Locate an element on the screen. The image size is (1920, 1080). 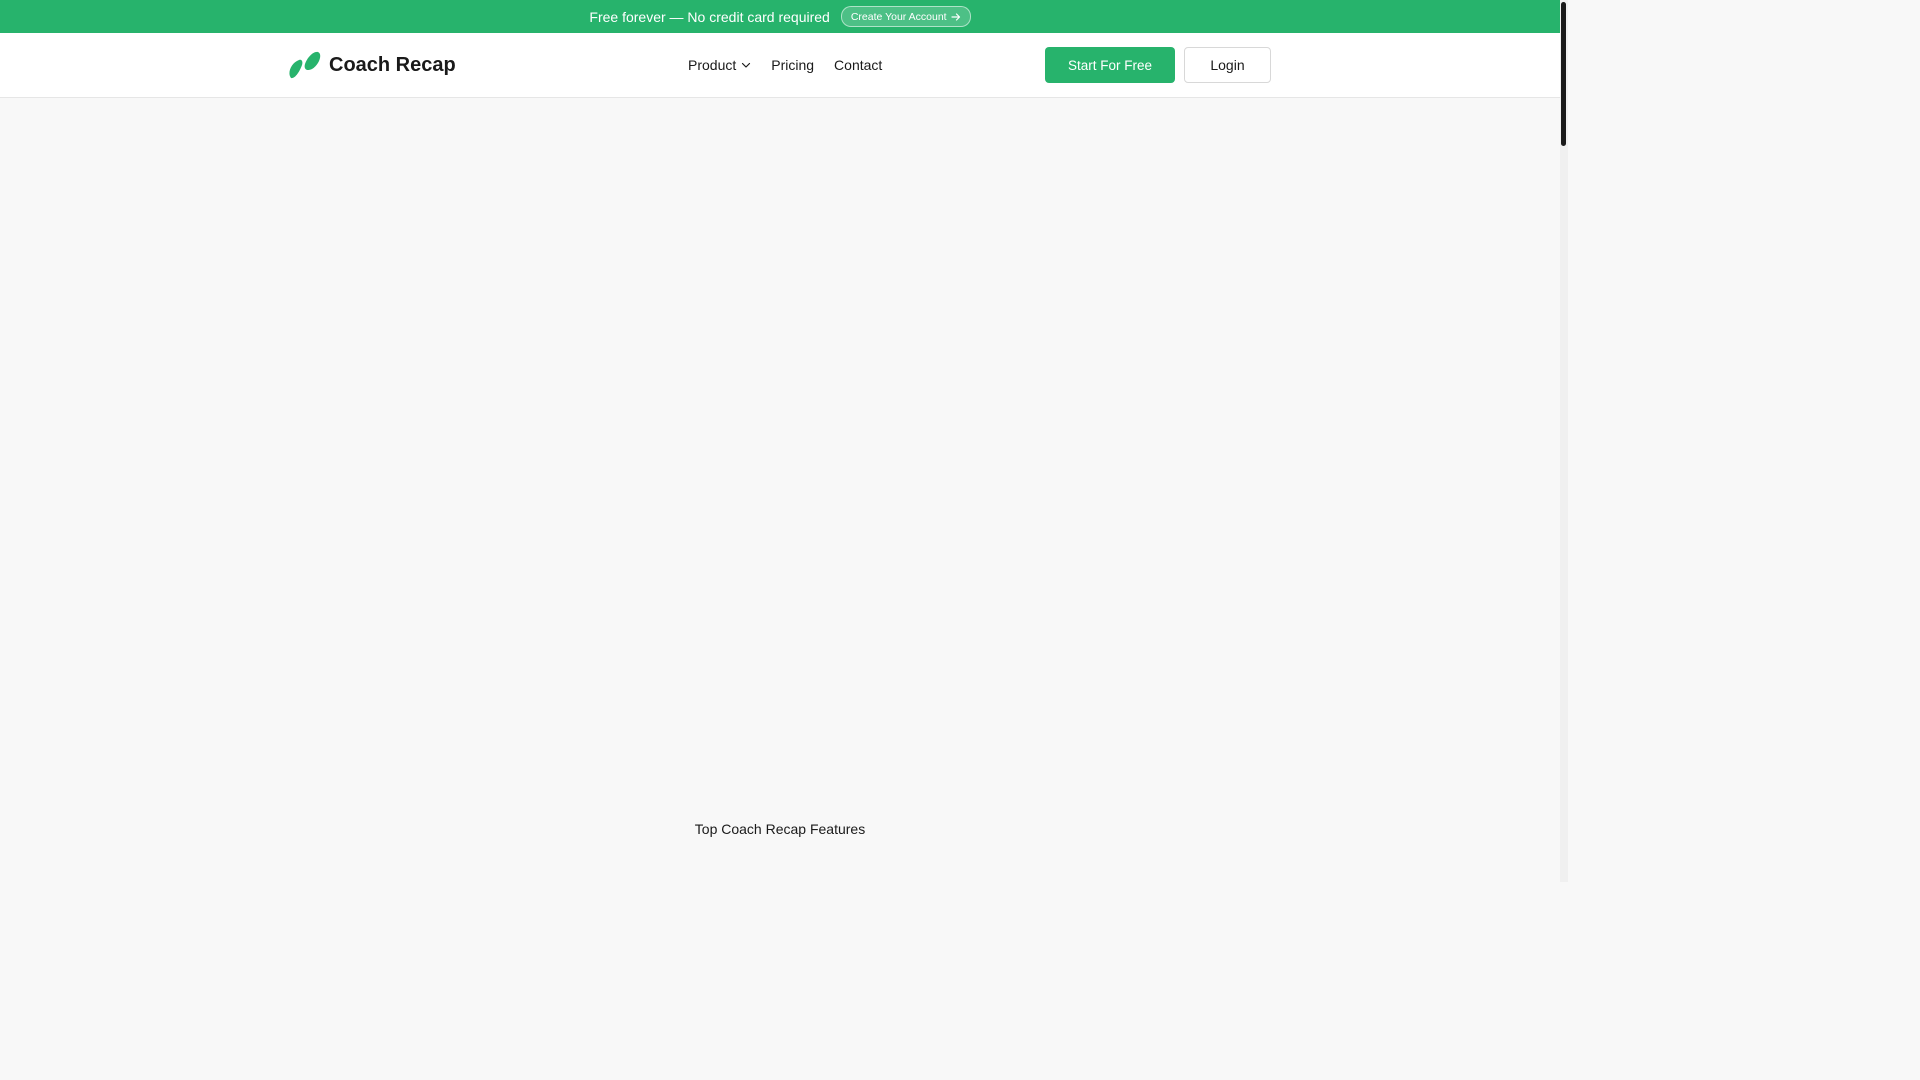
arrow-right-icon is located at coordinates (955, 16).